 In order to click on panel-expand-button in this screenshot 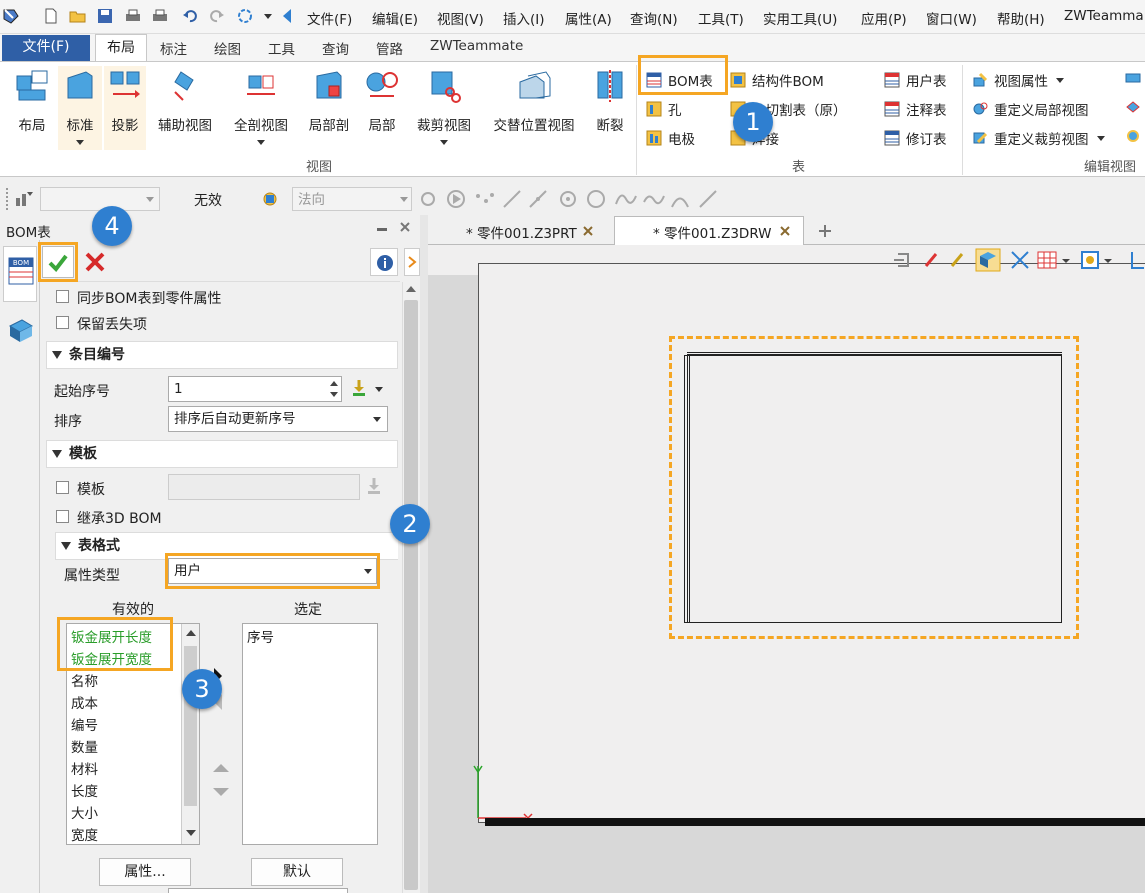, I will do `click(412, 262)`.